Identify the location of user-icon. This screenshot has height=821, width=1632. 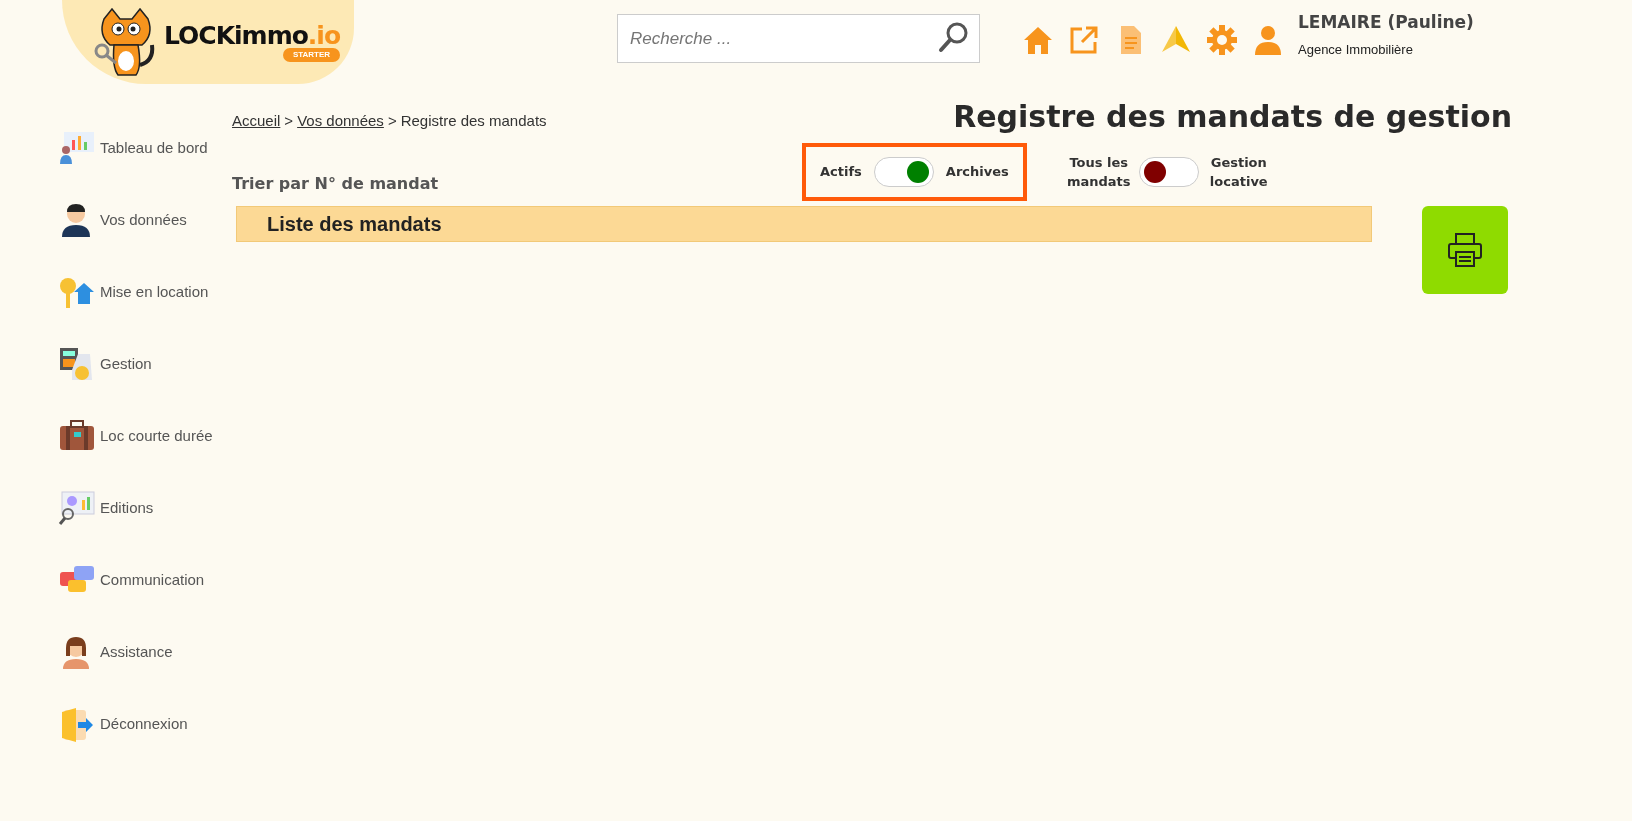
(1268, 40).